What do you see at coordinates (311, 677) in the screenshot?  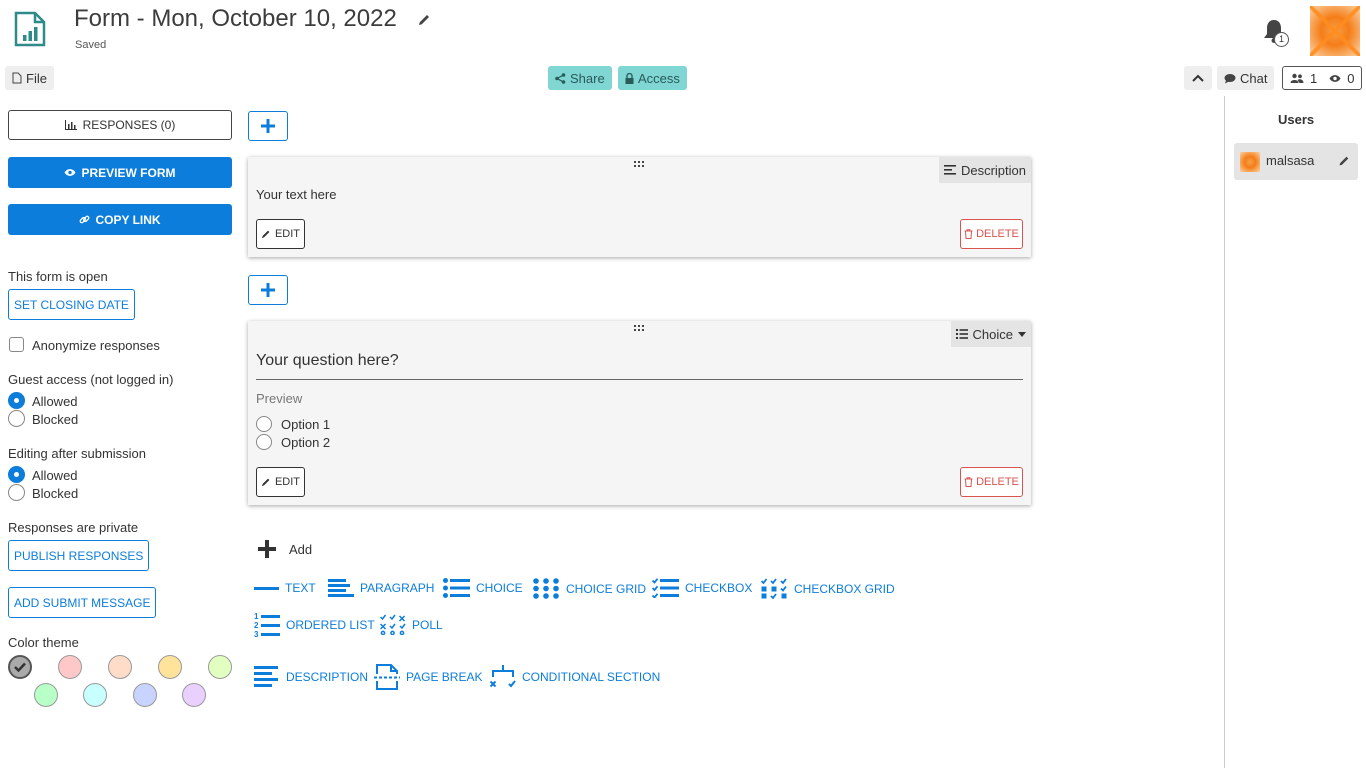 I see `add-description-button: DESCRIPTION` at bounding box center [311, 677].